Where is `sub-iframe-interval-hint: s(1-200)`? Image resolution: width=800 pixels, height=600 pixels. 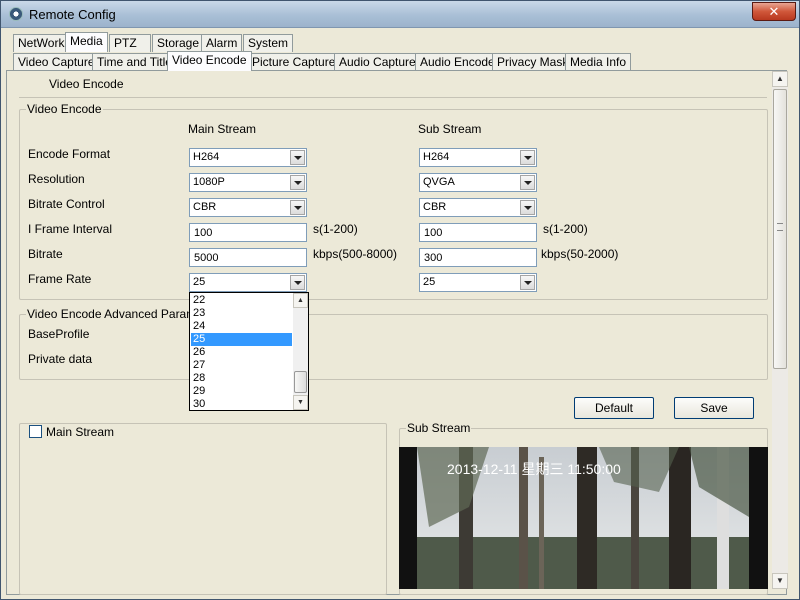 sub-iframe-interval-hint: s(1-200) is located at coordinates (565, 229).